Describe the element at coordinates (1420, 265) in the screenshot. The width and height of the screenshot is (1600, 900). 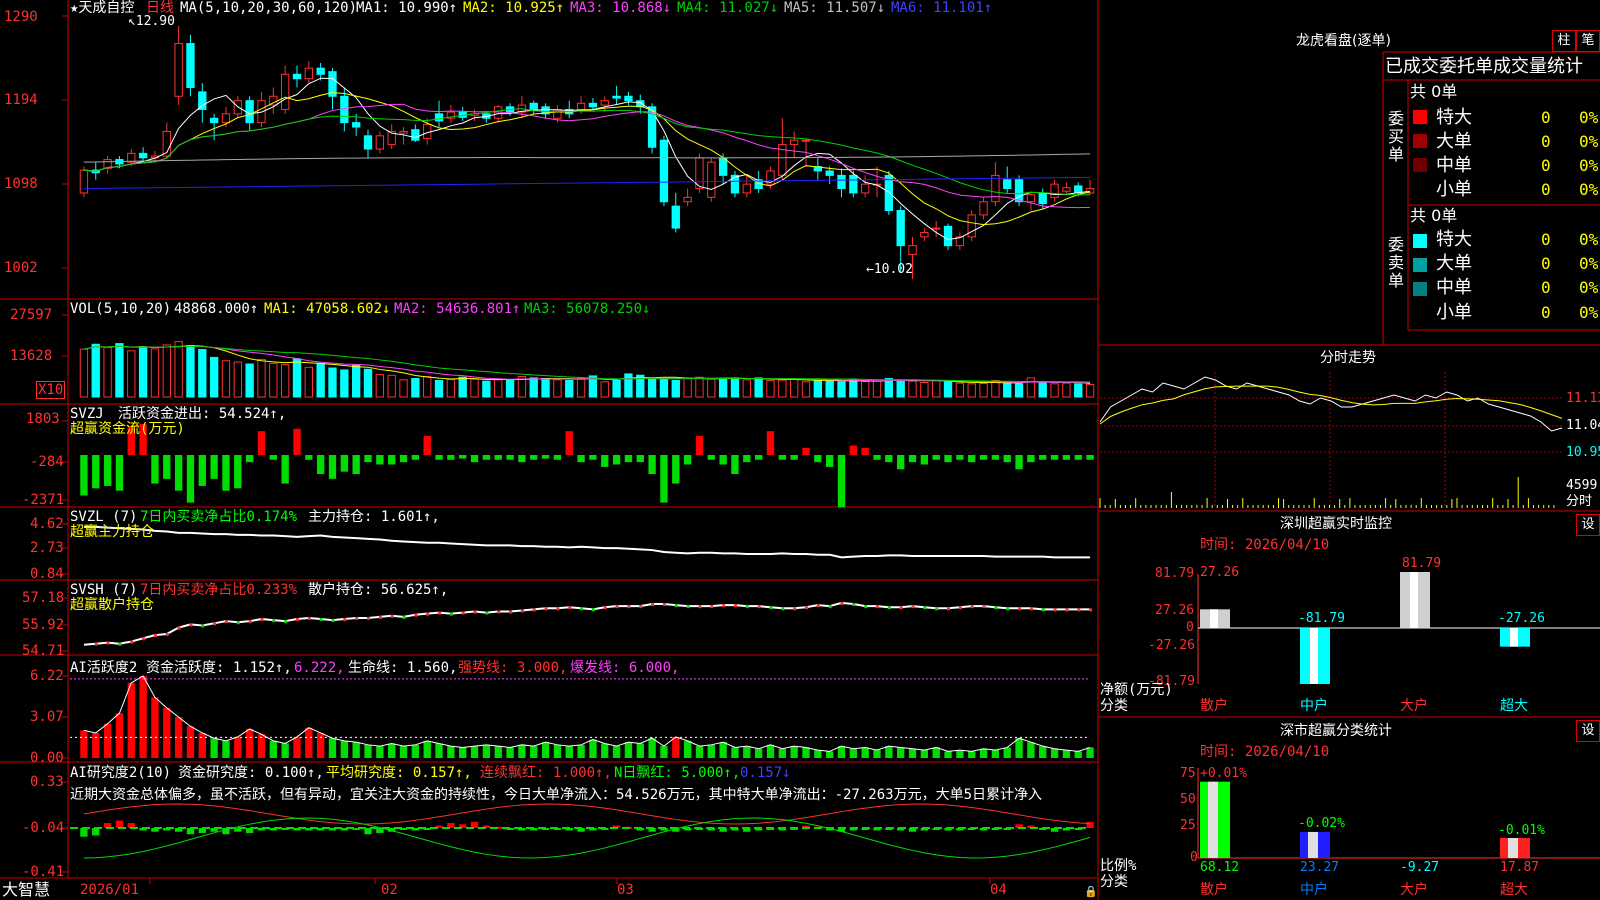
I see `sell-swatch` at that location.